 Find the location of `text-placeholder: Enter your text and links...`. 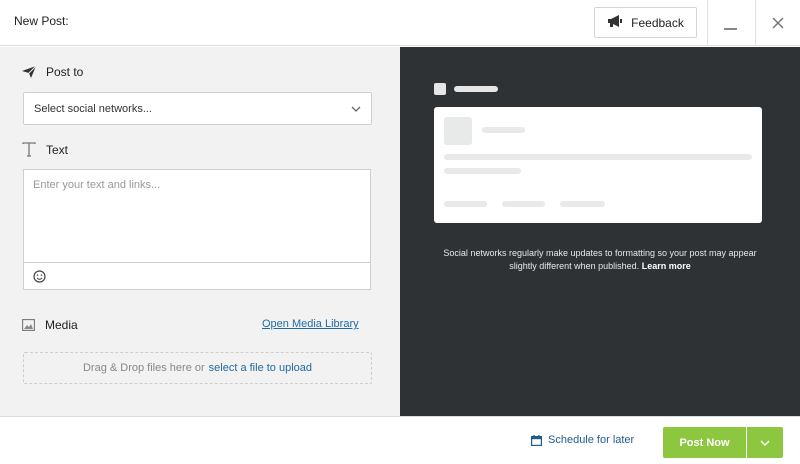

text-placeholder: Enter your text and links... is located at coordinates (97, 185).